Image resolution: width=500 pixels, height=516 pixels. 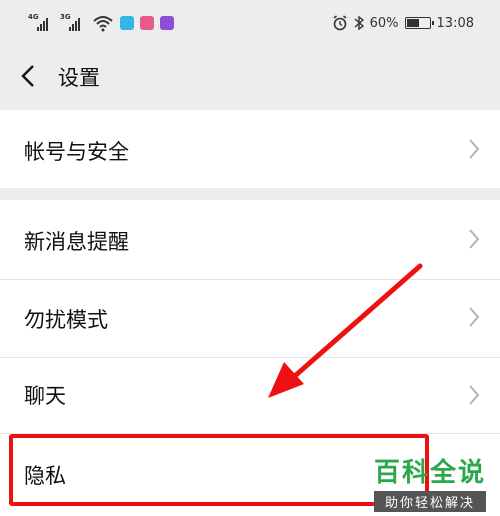 What do you see at coordinates (250, 76) in the screenshot?
I see `nav-bar: 设置` at bounding box center [250, 76].